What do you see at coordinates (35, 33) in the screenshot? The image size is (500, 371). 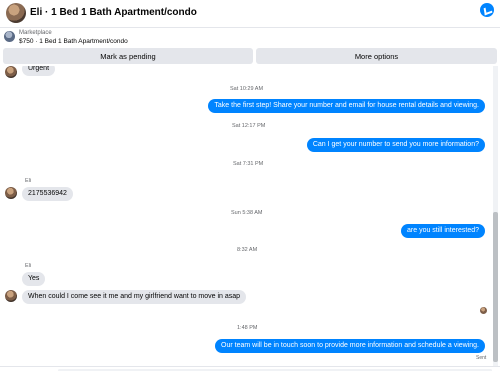 I see `marketplace-label: Marketplace` at bounding box center [35, 33].